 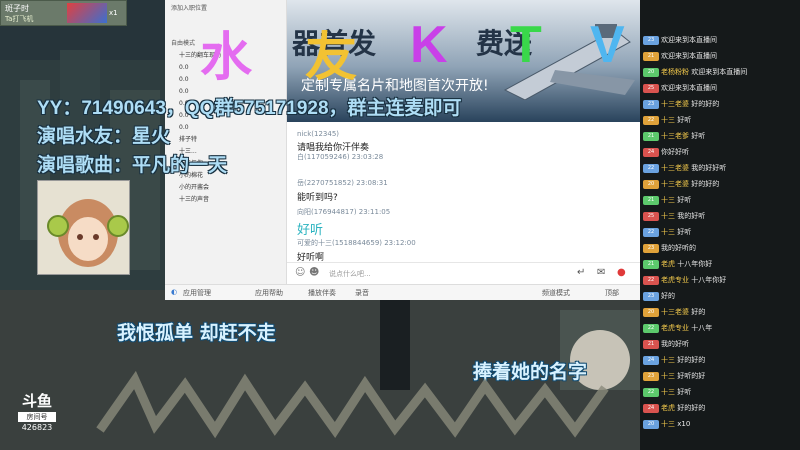 I want to click on danmaku-text: x10, so click(x=684, y=424).